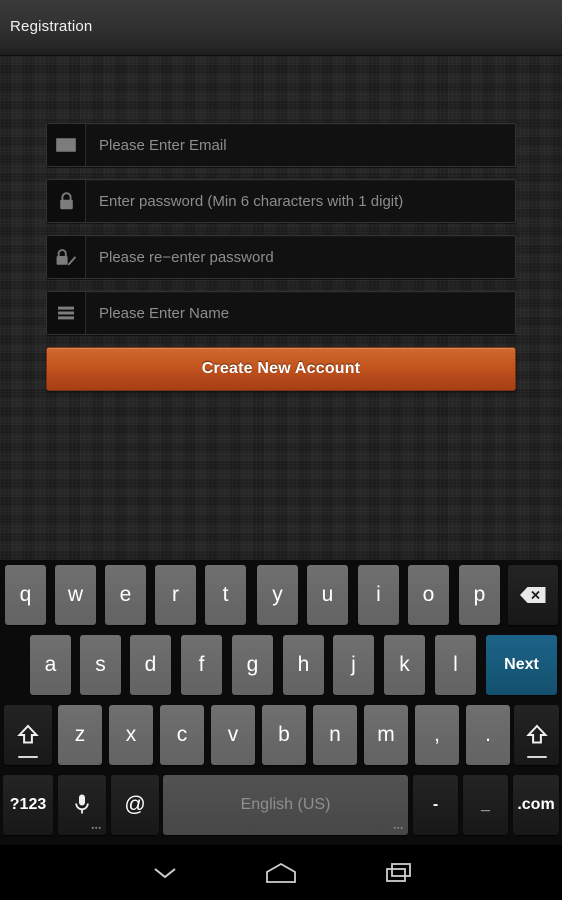 The width and height of the screenshot is (562, 900). I want to click on envelope-icon, so click(66, 145).